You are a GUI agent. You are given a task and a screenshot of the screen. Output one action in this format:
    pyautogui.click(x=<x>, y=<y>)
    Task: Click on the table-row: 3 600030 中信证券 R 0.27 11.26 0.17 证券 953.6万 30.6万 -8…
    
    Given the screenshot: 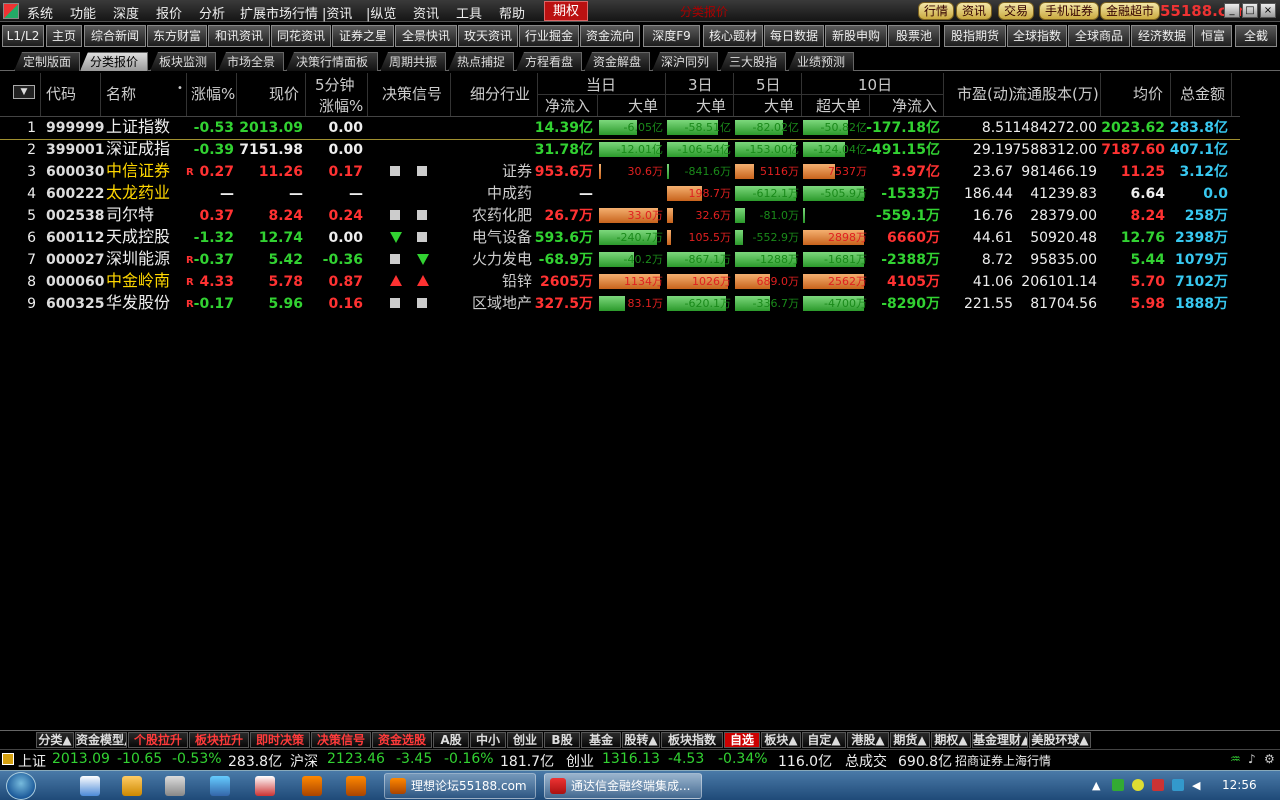 What is the action you would take?
    pyautogui.click(x=620, y=172)
    